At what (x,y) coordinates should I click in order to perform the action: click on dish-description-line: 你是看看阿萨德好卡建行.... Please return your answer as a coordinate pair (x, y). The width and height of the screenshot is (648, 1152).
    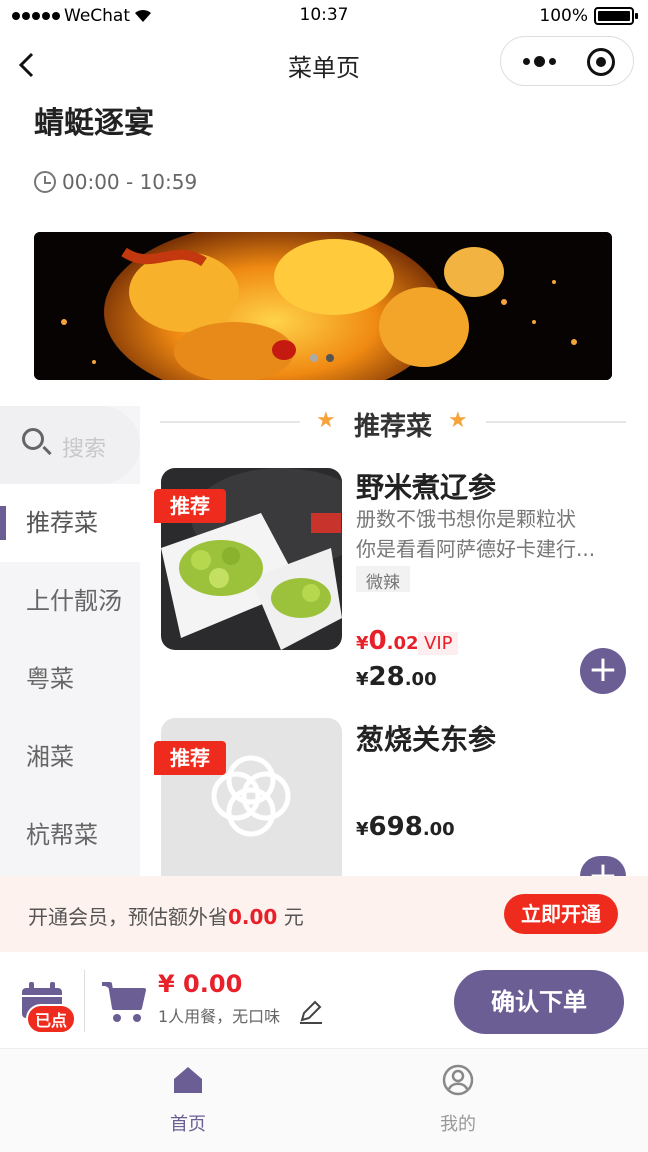
    Looking at the image, I should click on (476, 549).